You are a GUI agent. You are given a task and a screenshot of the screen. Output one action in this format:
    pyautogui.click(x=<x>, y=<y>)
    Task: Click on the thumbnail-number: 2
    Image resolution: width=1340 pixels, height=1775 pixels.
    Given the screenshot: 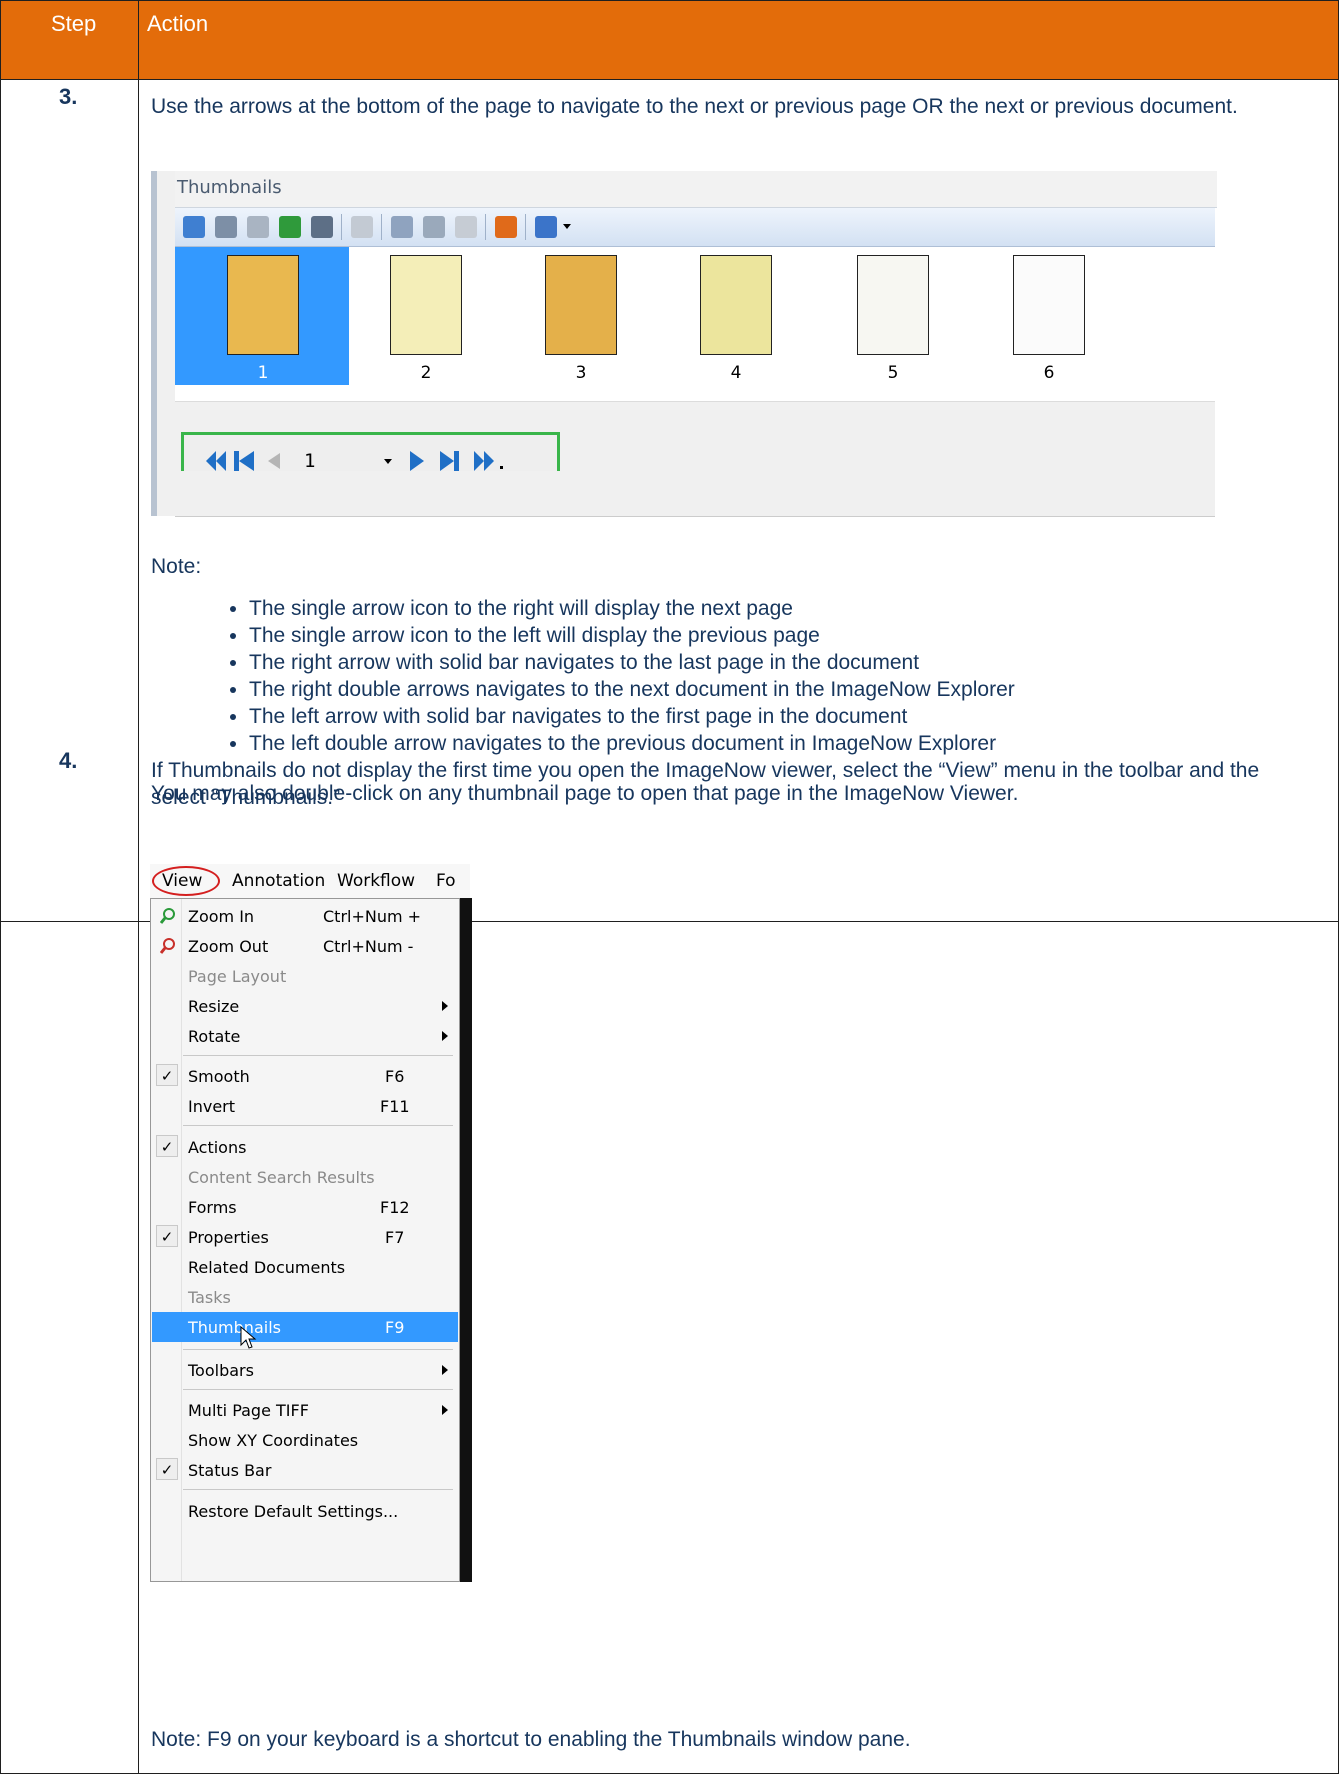 What is the action you would take?
    pyautogui.click(x=426, y=373)
    